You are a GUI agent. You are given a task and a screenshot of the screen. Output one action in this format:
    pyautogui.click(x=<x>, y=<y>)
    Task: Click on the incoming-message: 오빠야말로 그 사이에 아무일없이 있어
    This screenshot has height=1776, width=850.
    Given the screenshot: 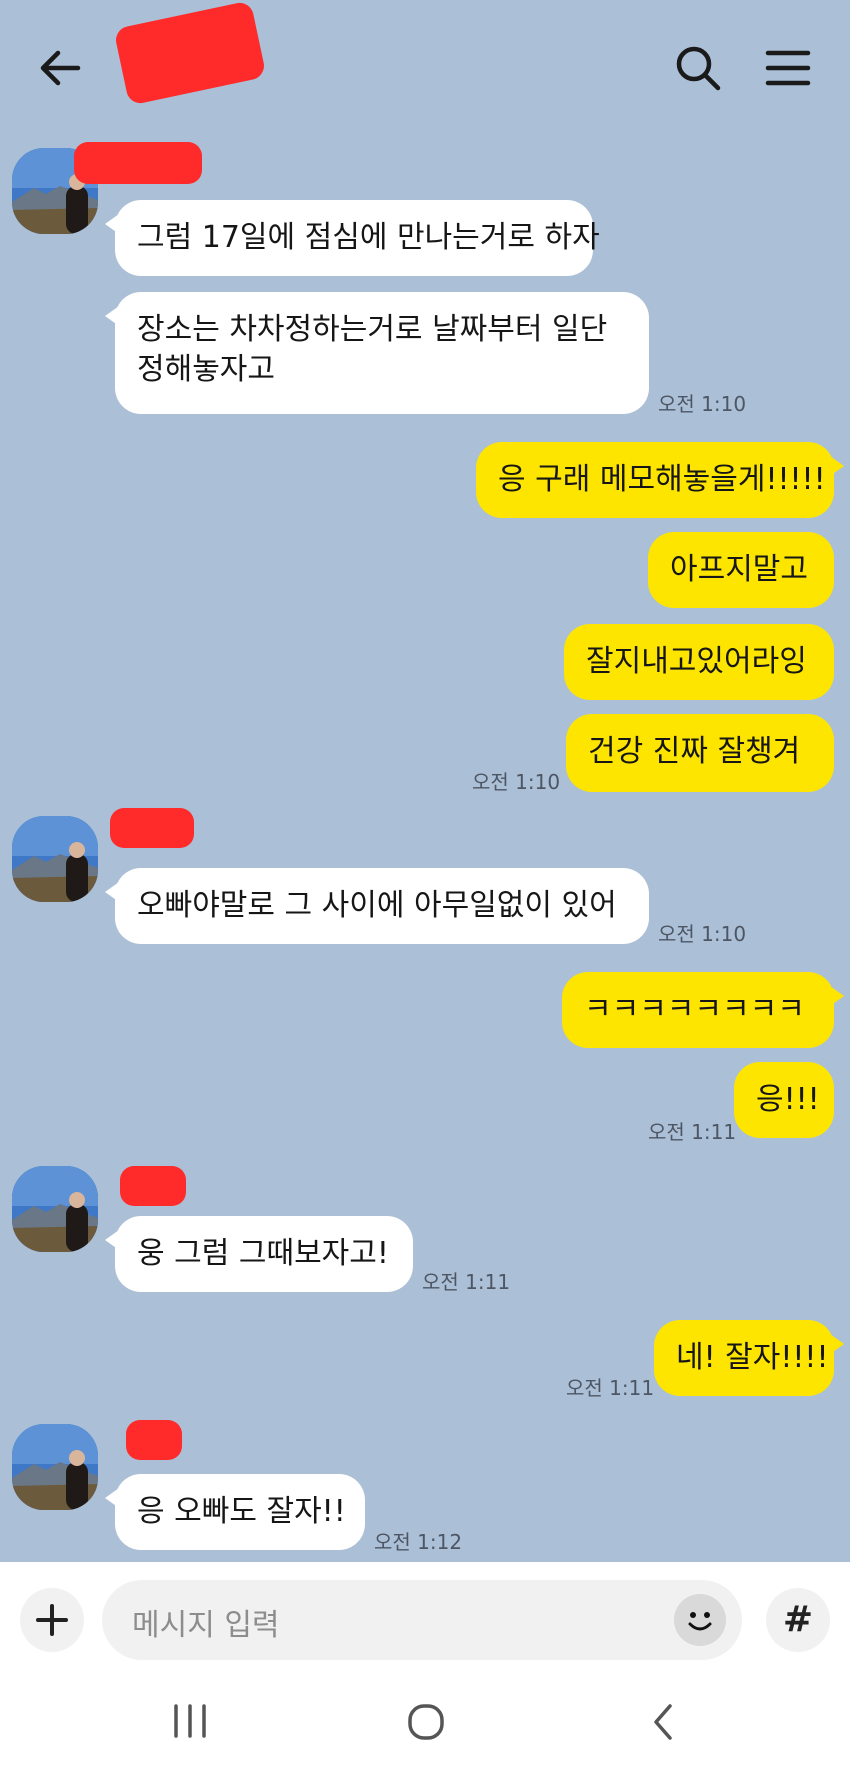 What is the action you would take?
    pyautogui.click(x=377, y=906)
    